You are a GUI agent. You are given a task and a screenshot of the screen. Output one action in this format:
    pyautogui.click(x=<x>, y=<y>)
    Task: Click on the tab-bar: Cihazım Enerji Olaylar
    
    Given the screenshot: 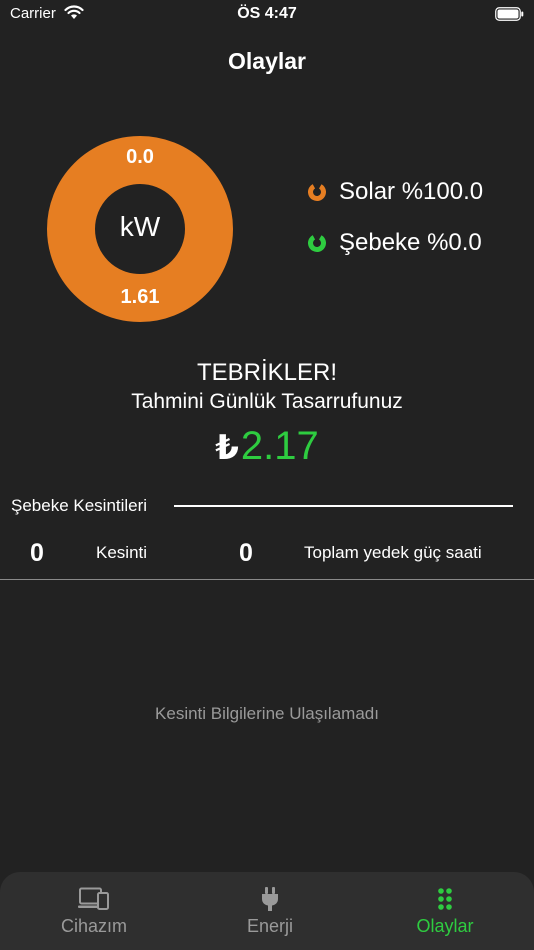 What is the action you would take?
    pyautogui.click(x=267, y=911)
    